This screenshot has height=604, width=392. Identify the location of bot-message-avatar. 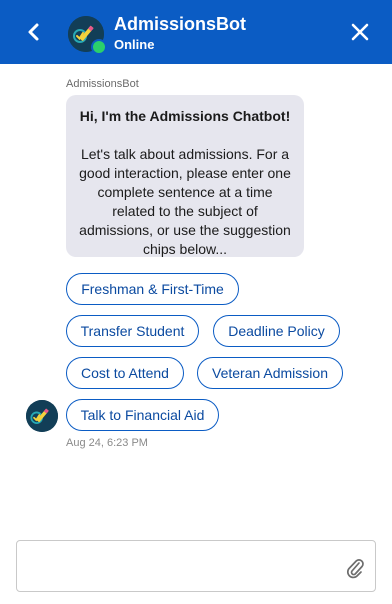
(42, 416).